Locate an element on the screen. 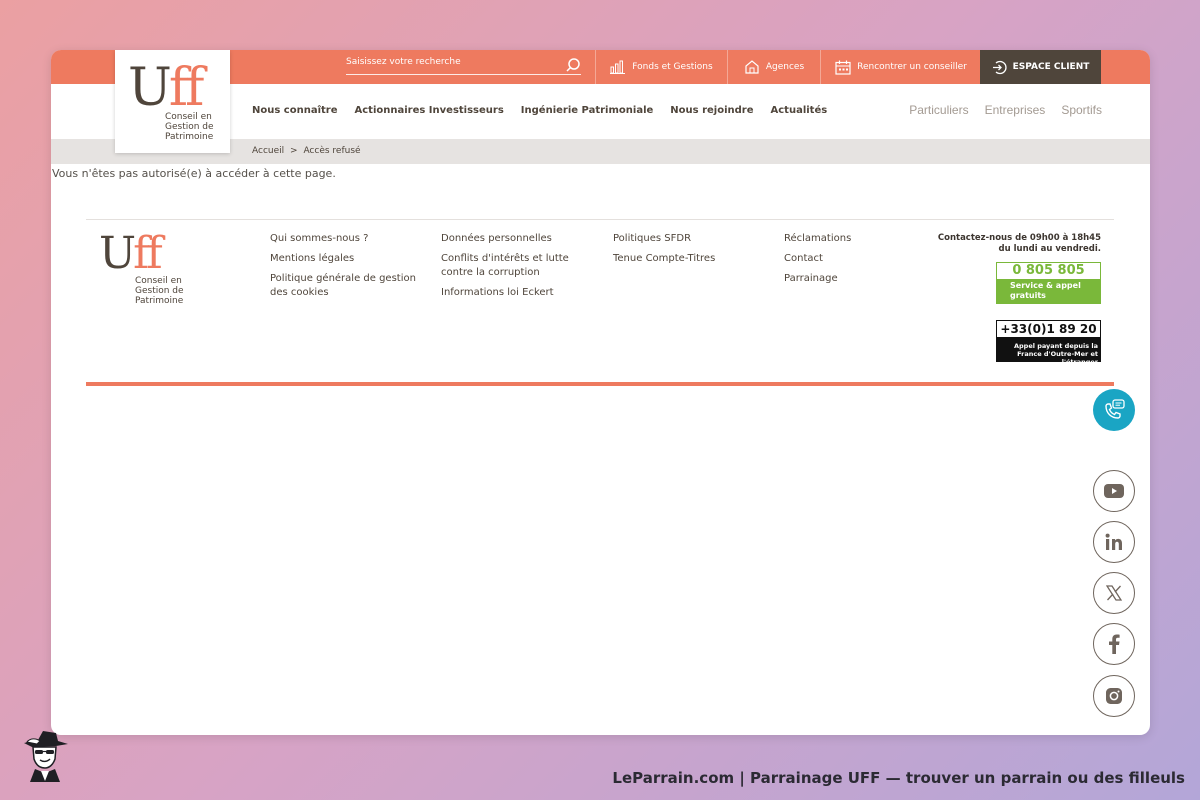 The height and width of the screenshot is (800, 1200). x-button is located at coordinates (1114, 593).